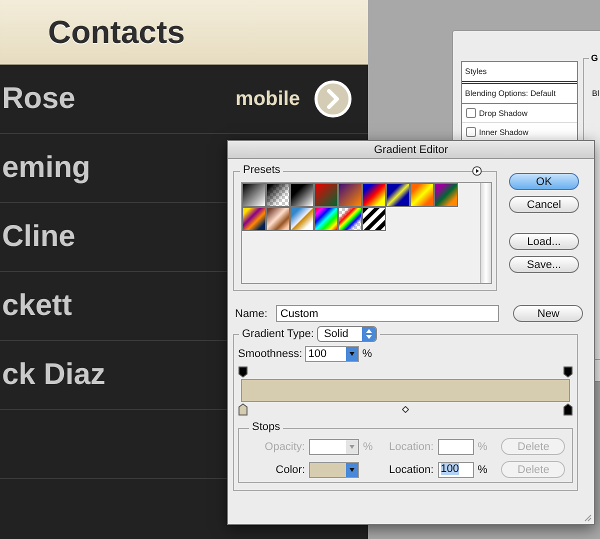  I want to click on contact-name: Rose, so click(119, 99).